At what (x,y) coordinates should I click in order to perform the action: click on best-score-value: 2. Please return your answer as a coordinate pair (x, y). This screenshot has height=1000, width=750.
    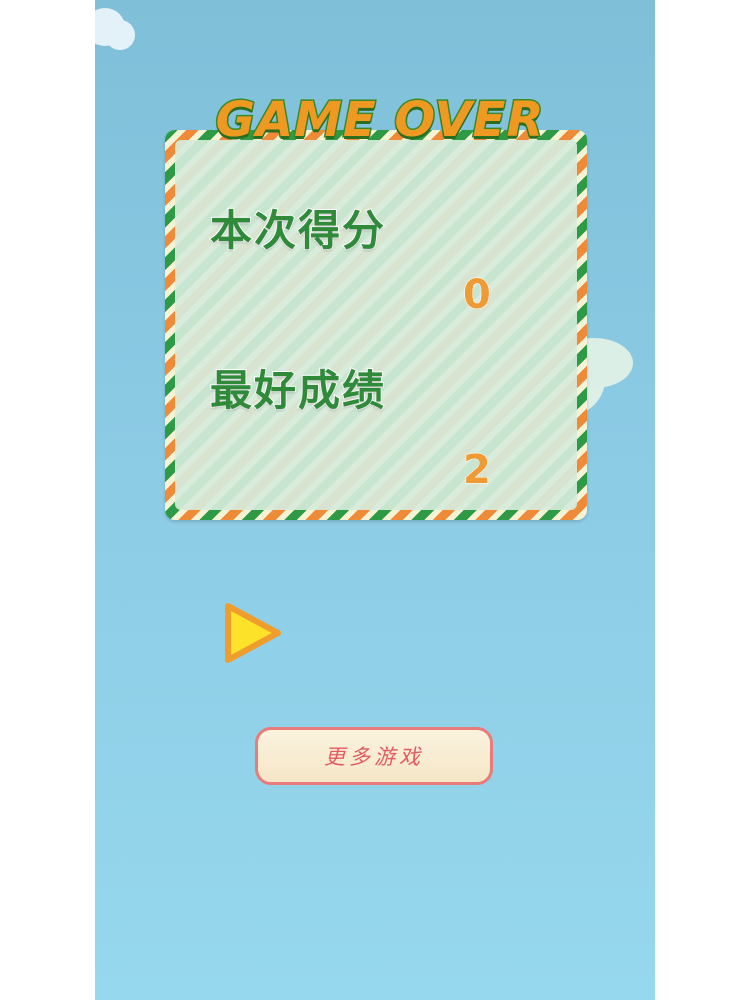
    Looking at the image, I should click on (477, 470).